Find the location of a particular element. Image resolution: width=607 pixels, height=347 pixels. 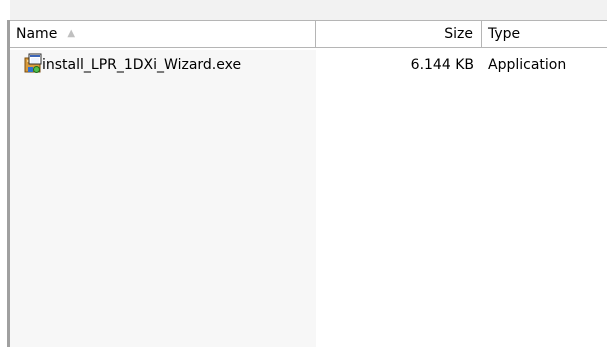

column-header-row: Name ▲ Size Type is located at coordinates (308, 34).